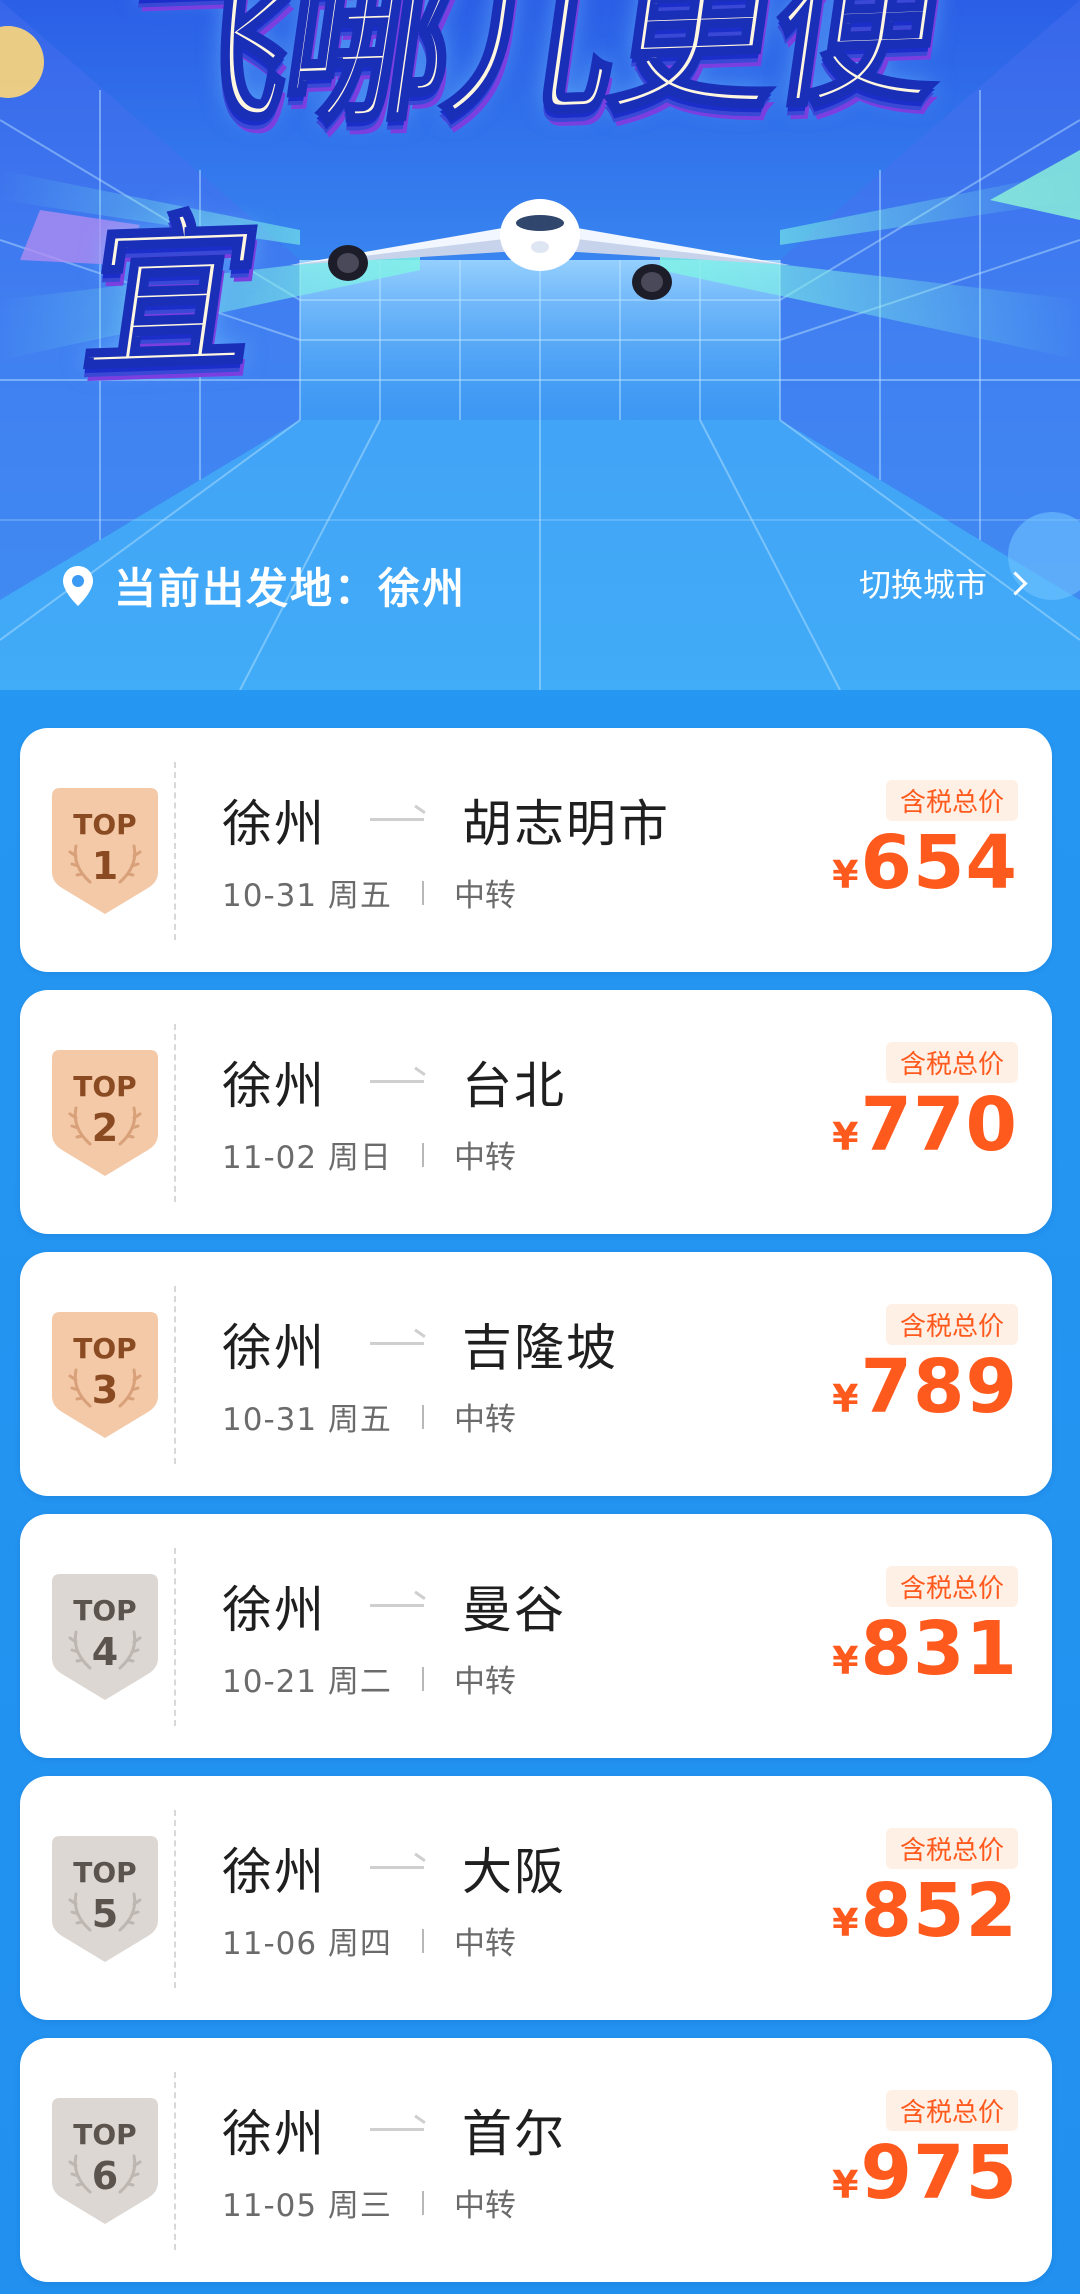  I want to click on rank-badge: TOP 4, so click(105, 1638).